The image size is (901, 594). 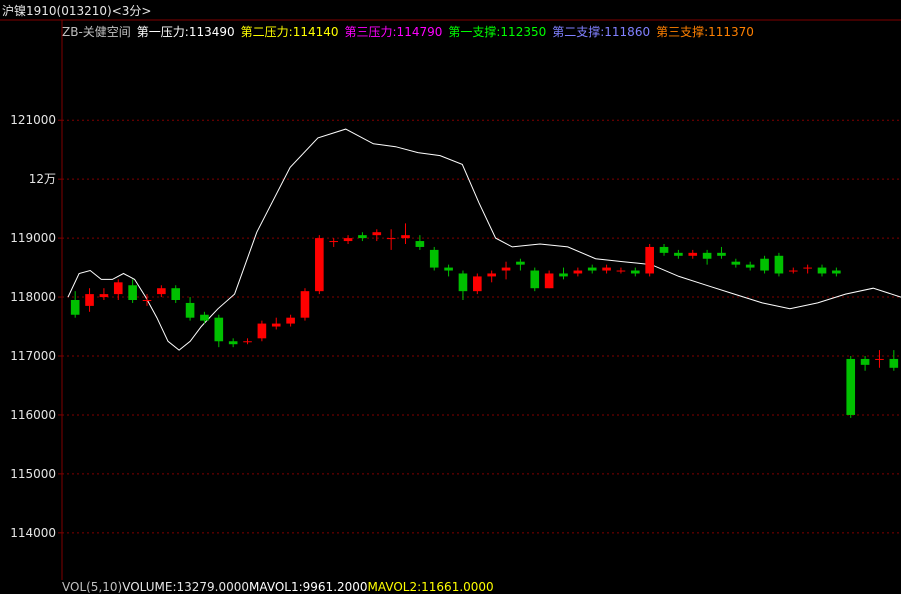 I want to click on y-tick-label-4: 117000, so click(x=33, y=356).